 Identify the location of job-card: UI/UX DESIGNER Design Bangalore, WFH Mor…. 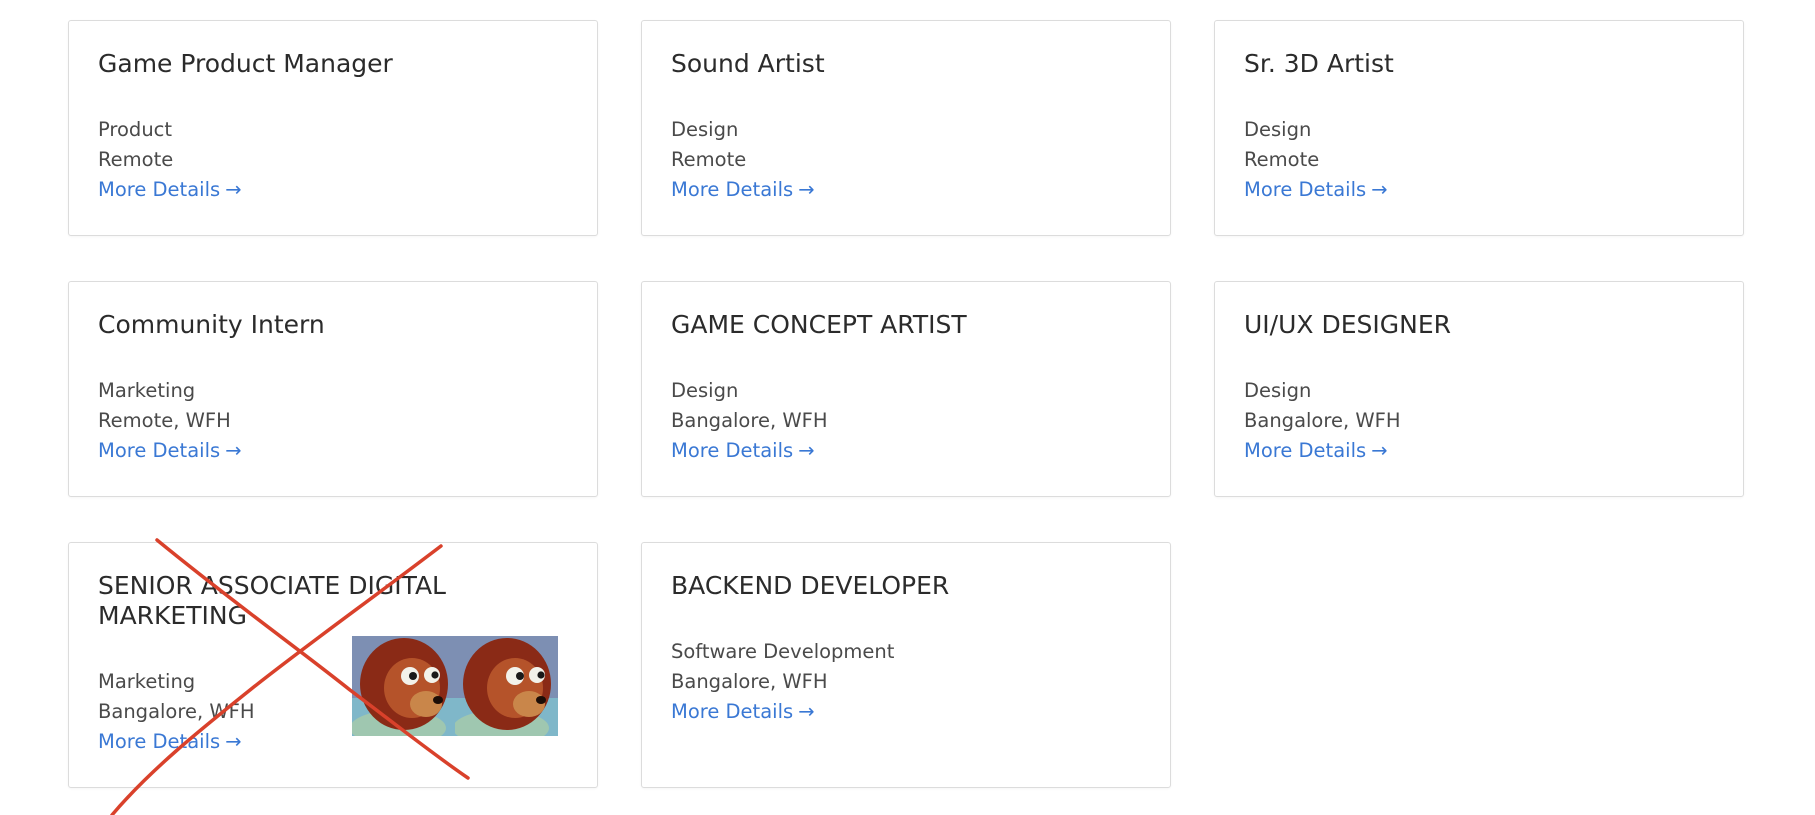
(1479, 389).